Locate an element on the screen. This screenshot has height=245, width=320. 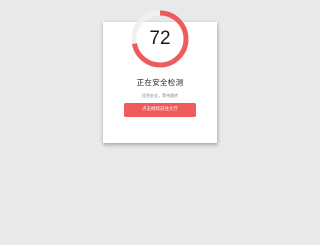
continue-to-lobby-button: 点击继续前往大厅 is located at coordinates (160, 110).